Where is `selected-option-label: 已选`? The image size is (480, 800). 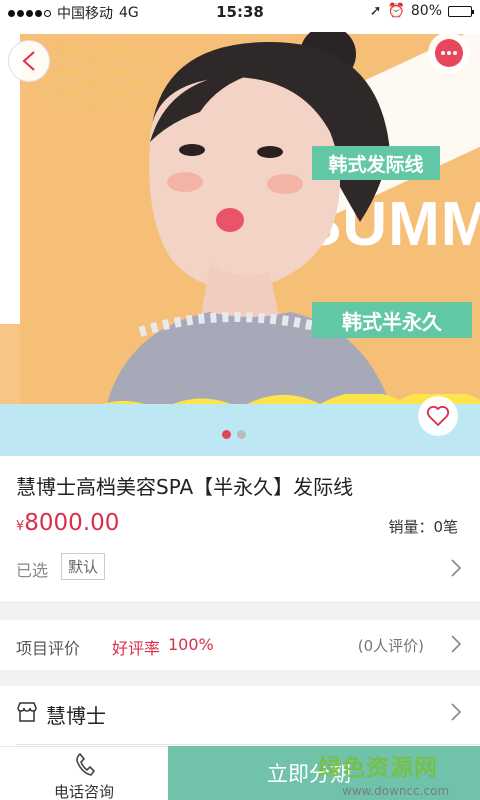 selected-option-label: 已选 is located at coordinates (32, 570).